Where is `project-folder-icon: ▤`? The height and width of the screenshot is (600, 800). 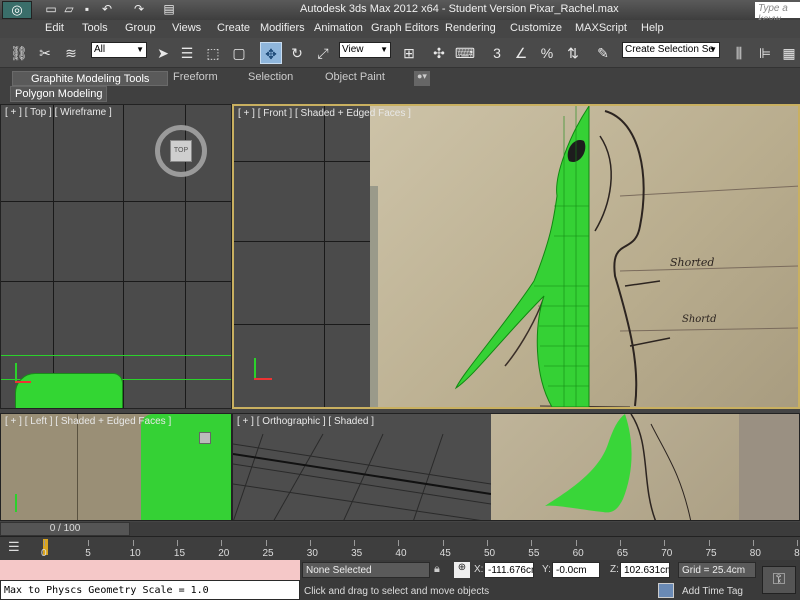 project-folder-icon: ▤ is located at coordinates (169, 9).